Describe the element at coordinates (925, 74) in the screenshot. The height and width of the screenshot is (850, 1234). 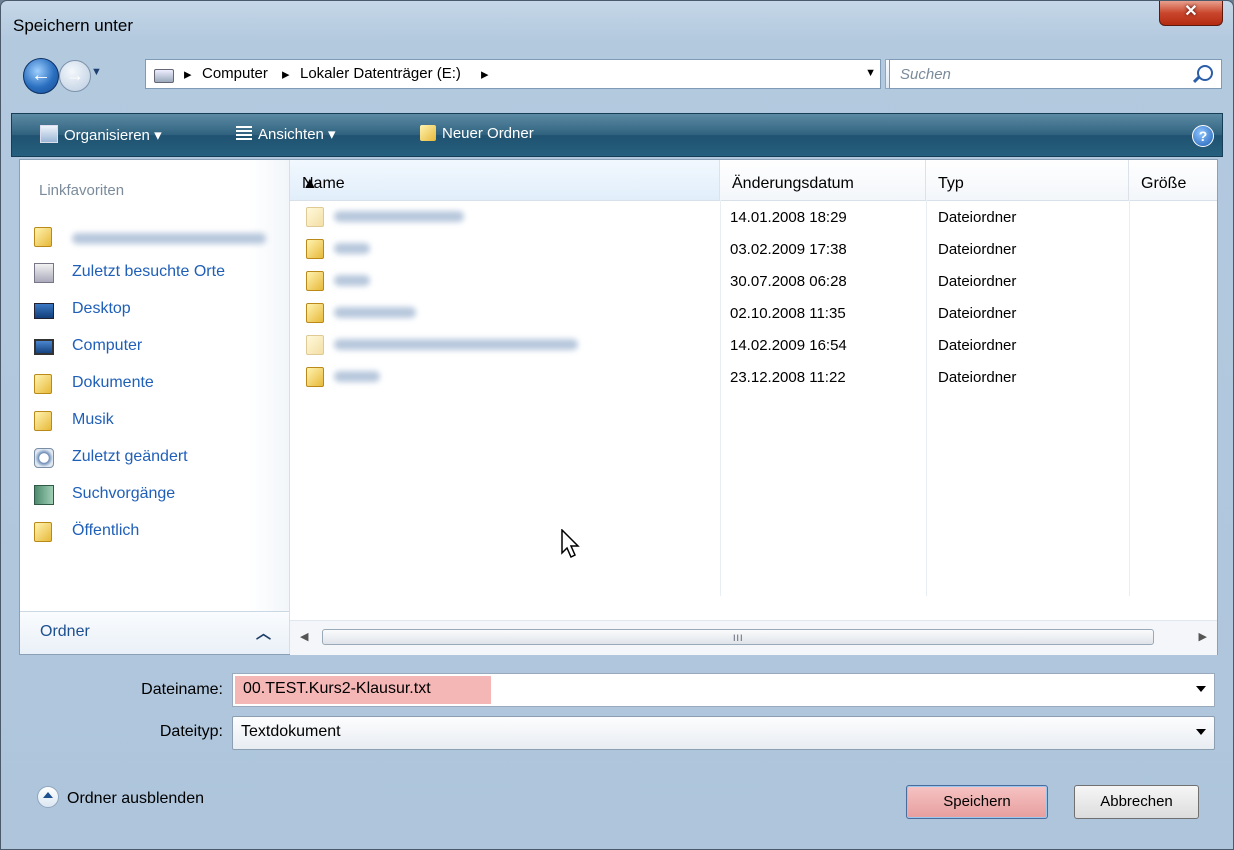
I see `search-placeholder: Suchen` at that location.